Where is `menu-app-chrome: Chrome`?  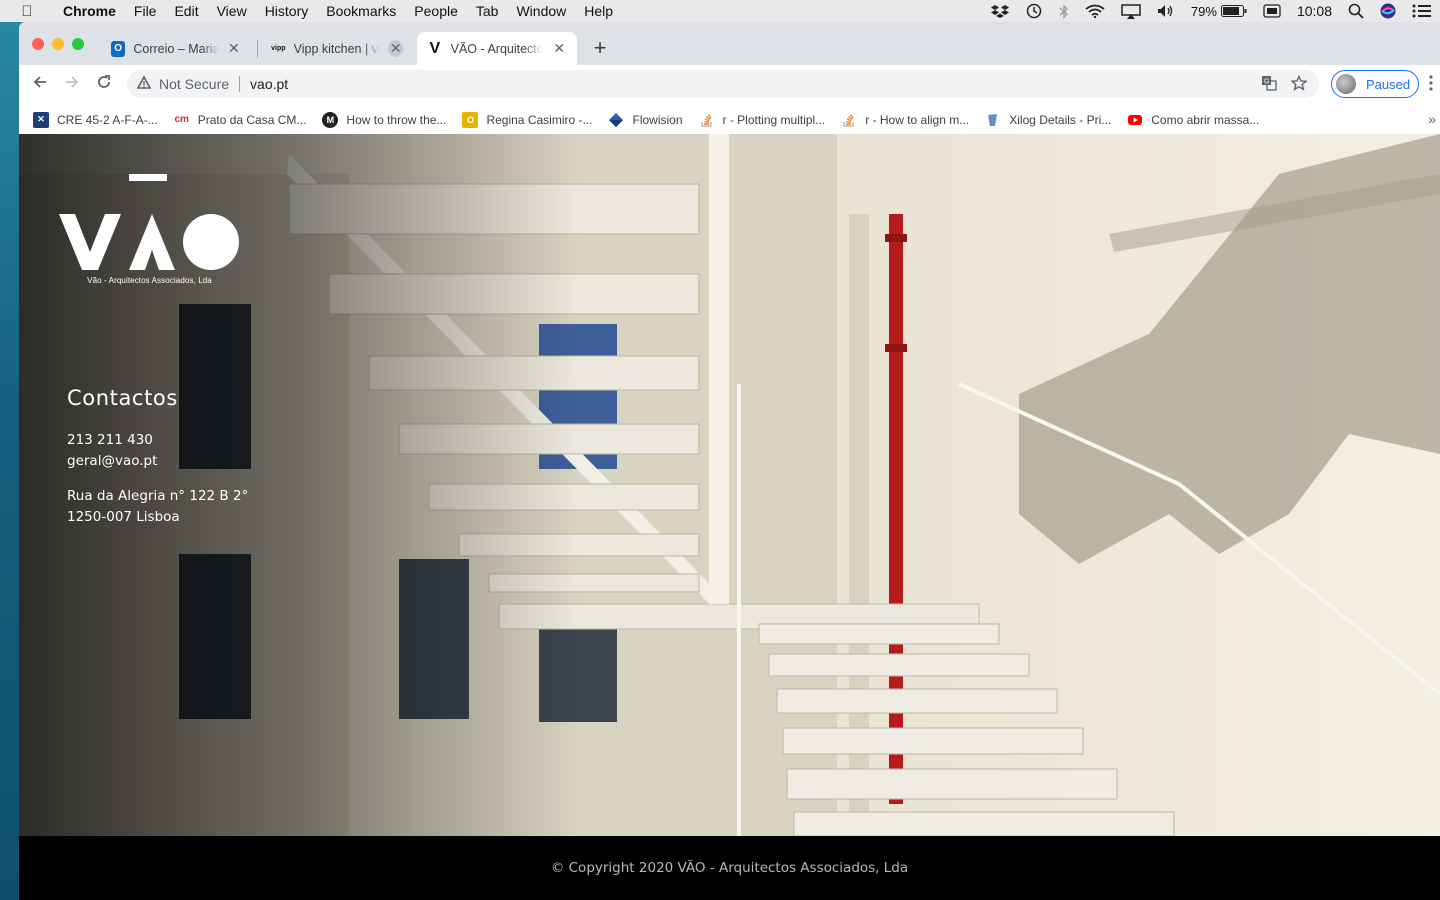
menu-app-chrome: Chrome is located at coordinates (89, 11).